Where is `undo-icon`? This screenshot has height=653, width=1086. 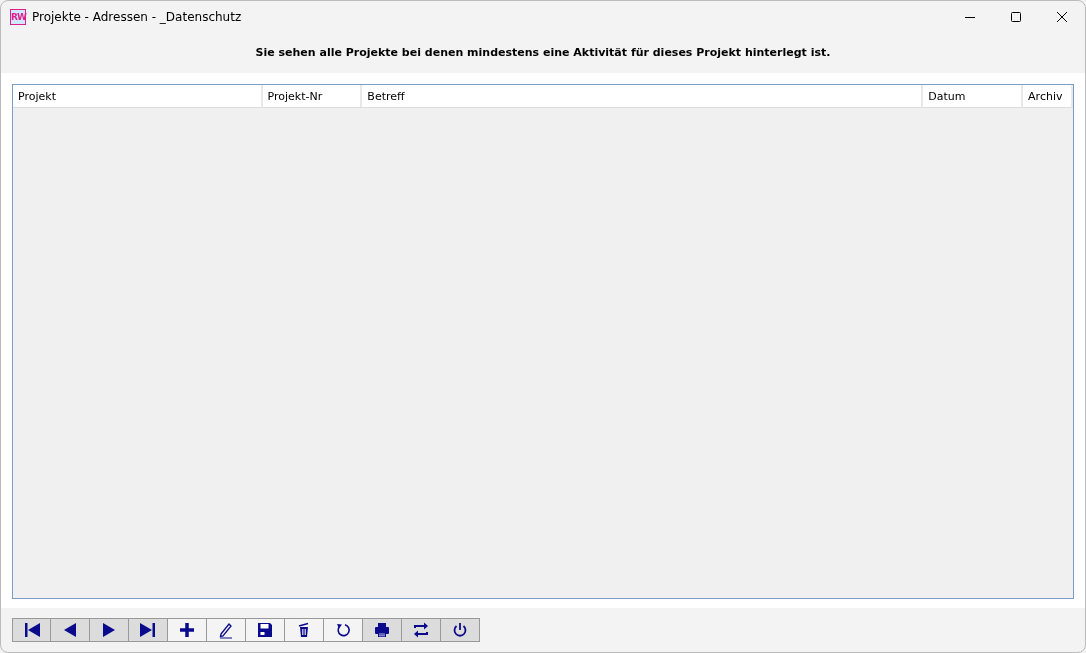 undo-icon is located at coordinates (343, 630).